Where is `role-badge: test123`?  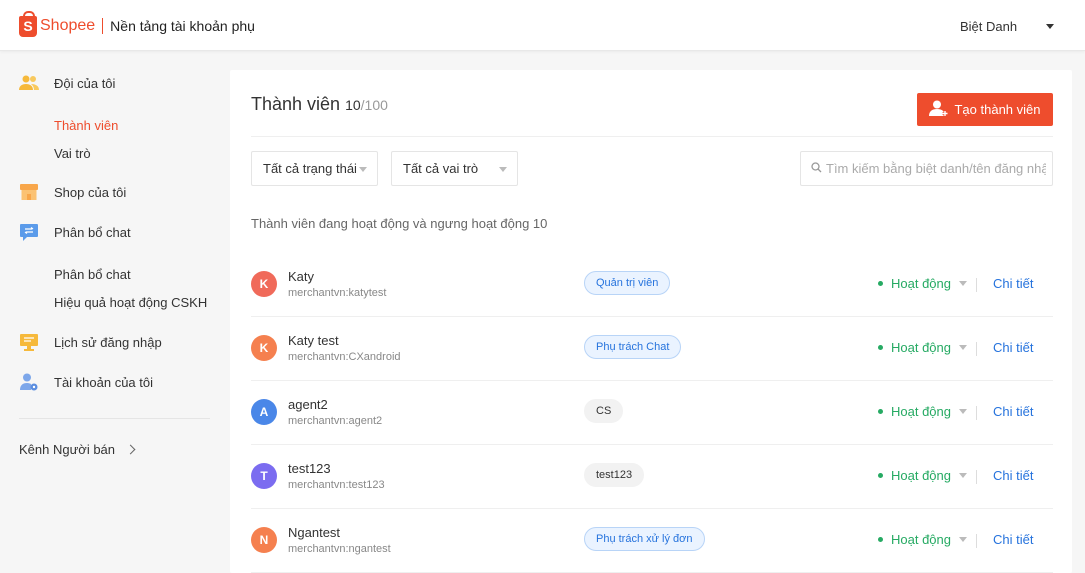
role-badge: test123 is located at coordinates (614, 475).